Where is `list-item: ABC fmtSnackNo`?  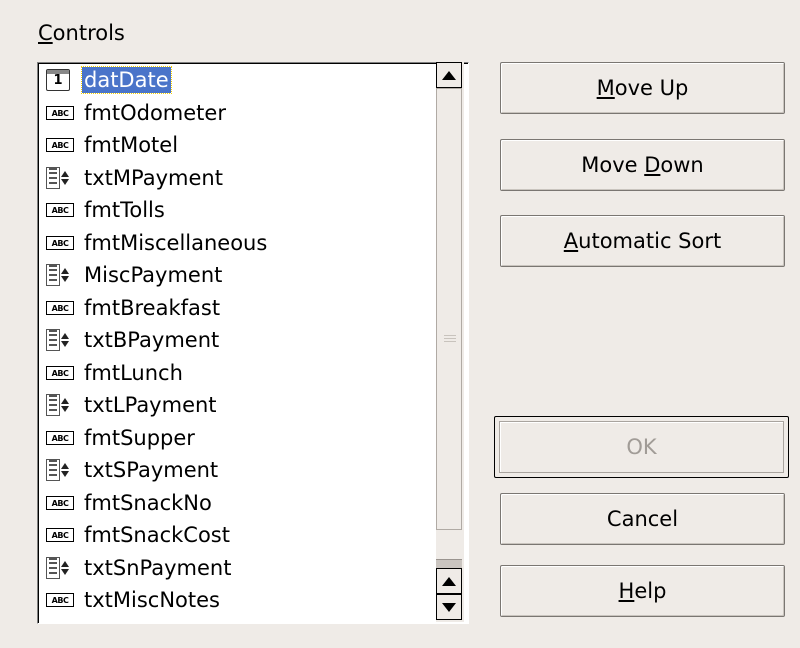
list-item: ABC fmtSnackNo is located at coordinates (238, 503).